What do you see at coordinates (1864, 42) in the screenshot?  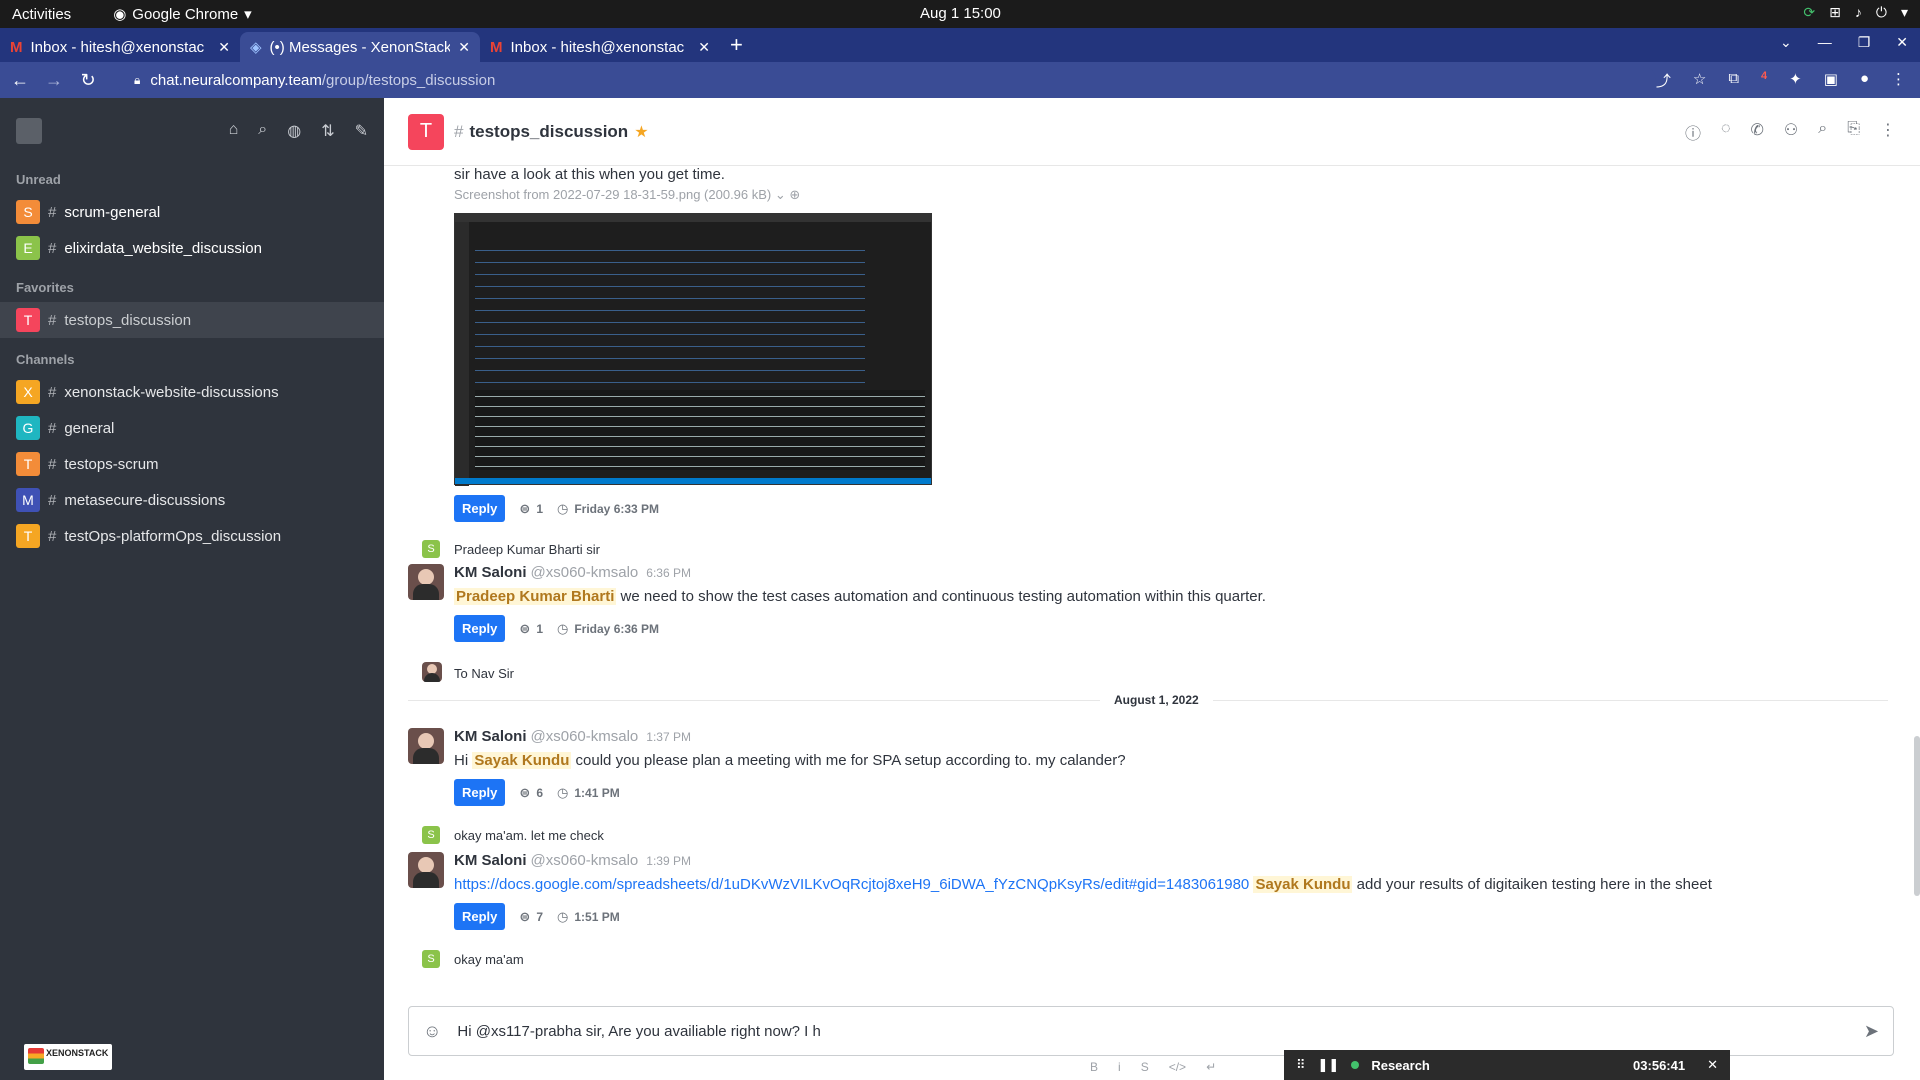 I see `maximize-icon: ❐` at bounding box center [1864, 42].